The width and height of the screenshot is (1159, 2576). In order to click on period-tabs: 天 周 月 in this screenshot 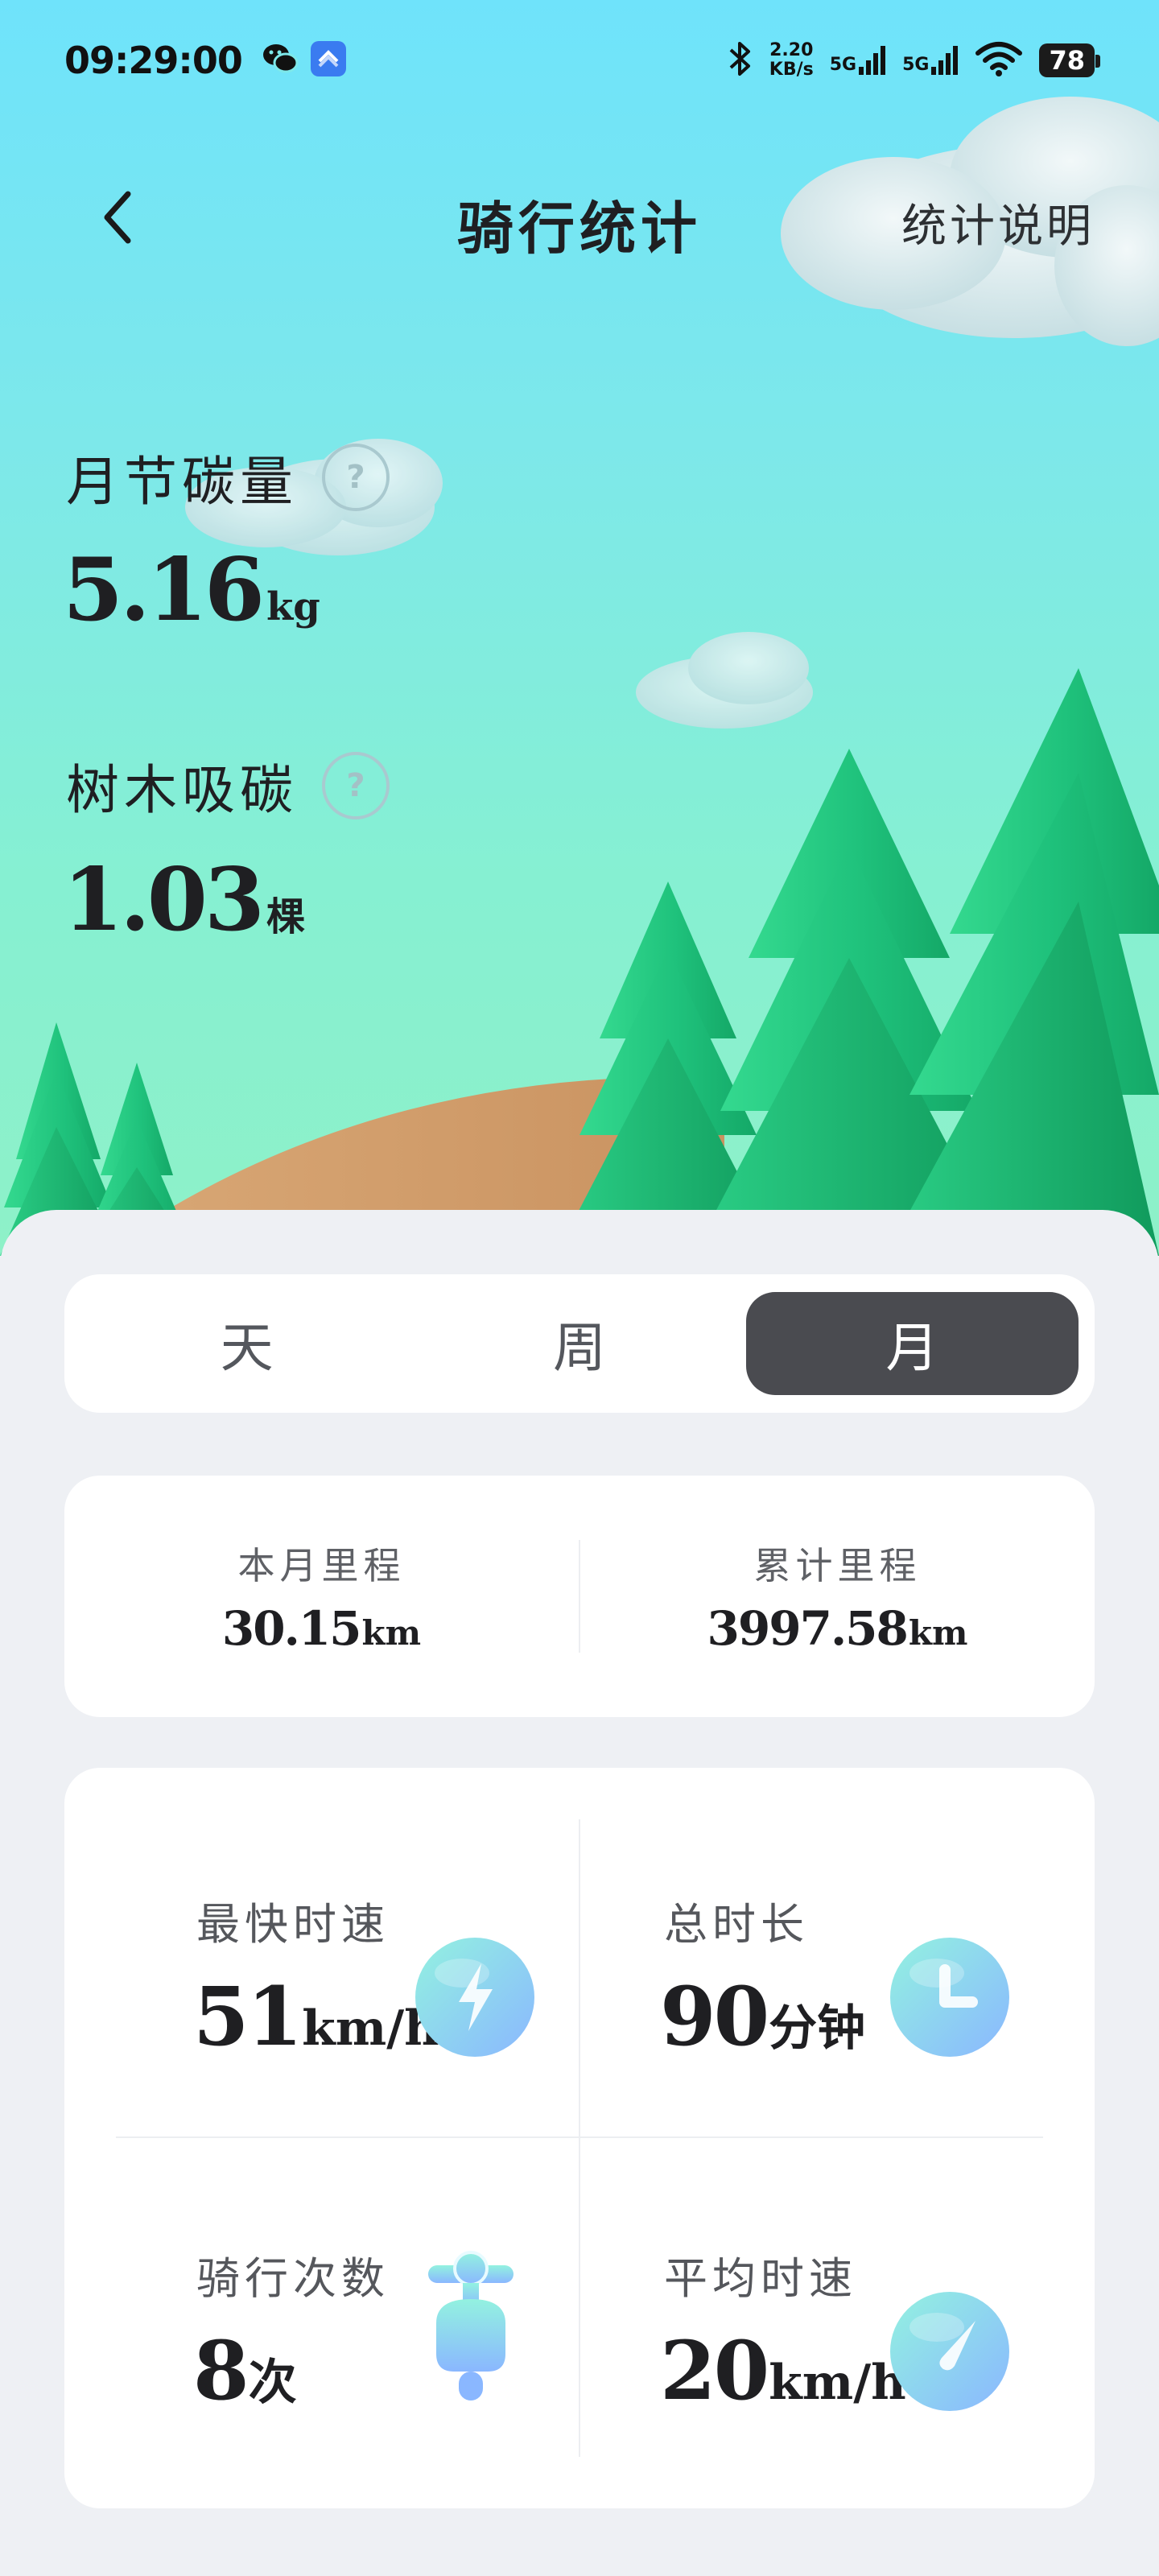, I will do `click(579, 1343)`.